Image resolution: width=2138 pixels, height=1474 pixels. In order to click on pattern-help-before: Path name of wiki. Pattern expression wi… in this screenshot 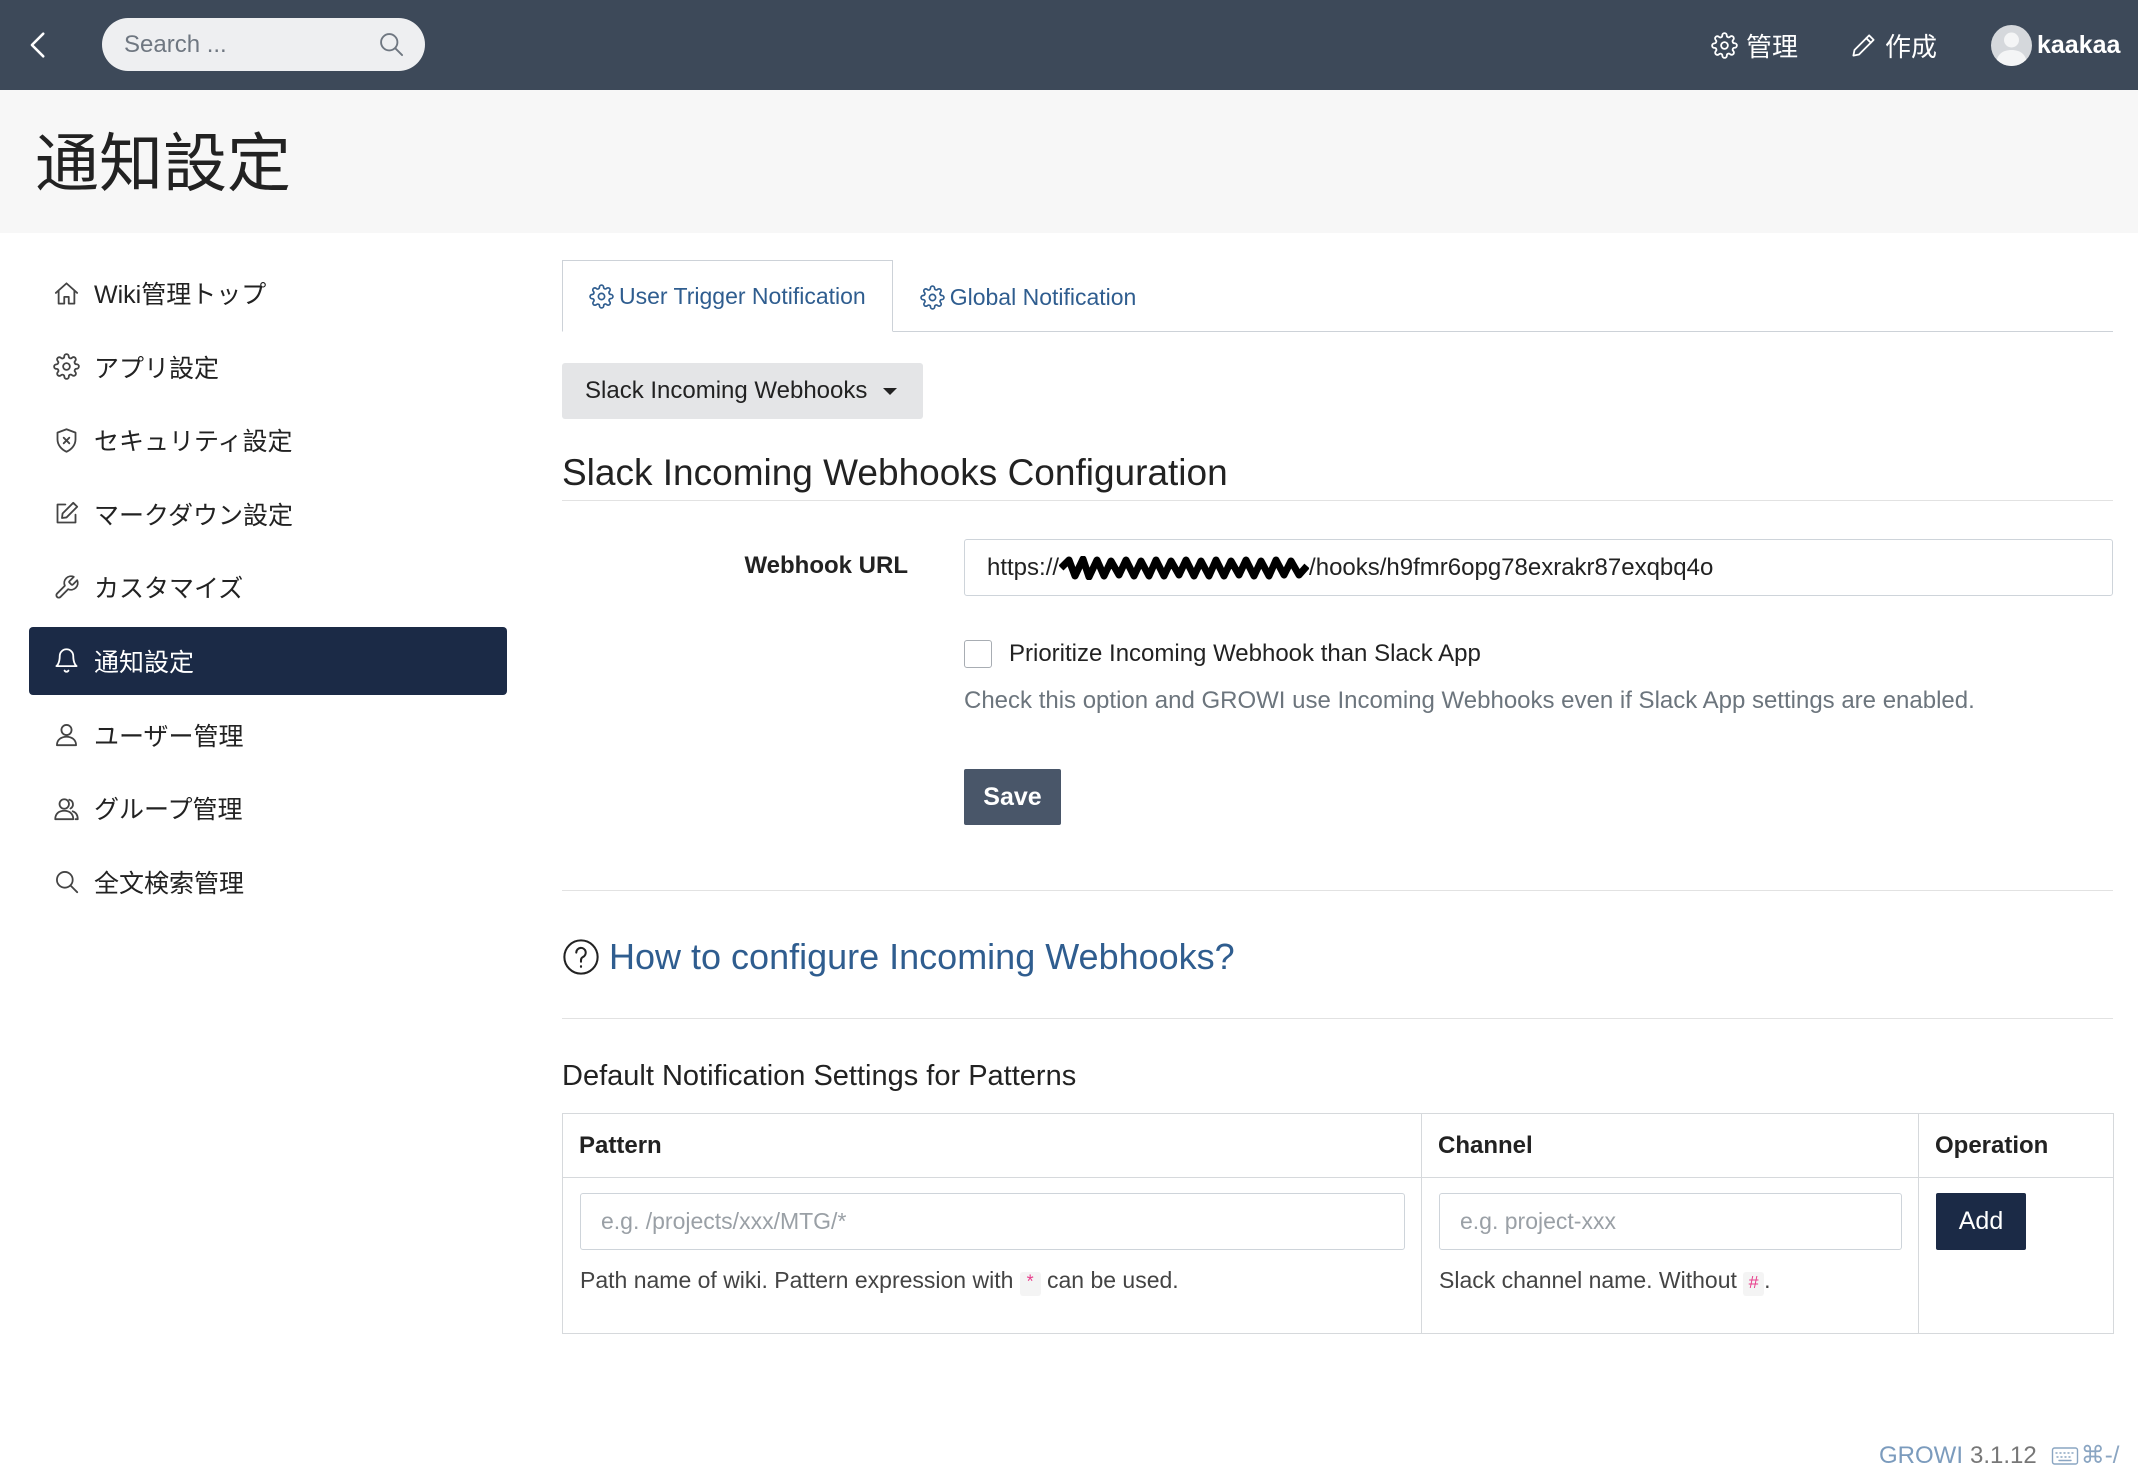, I will do `click(797, 1280)`.